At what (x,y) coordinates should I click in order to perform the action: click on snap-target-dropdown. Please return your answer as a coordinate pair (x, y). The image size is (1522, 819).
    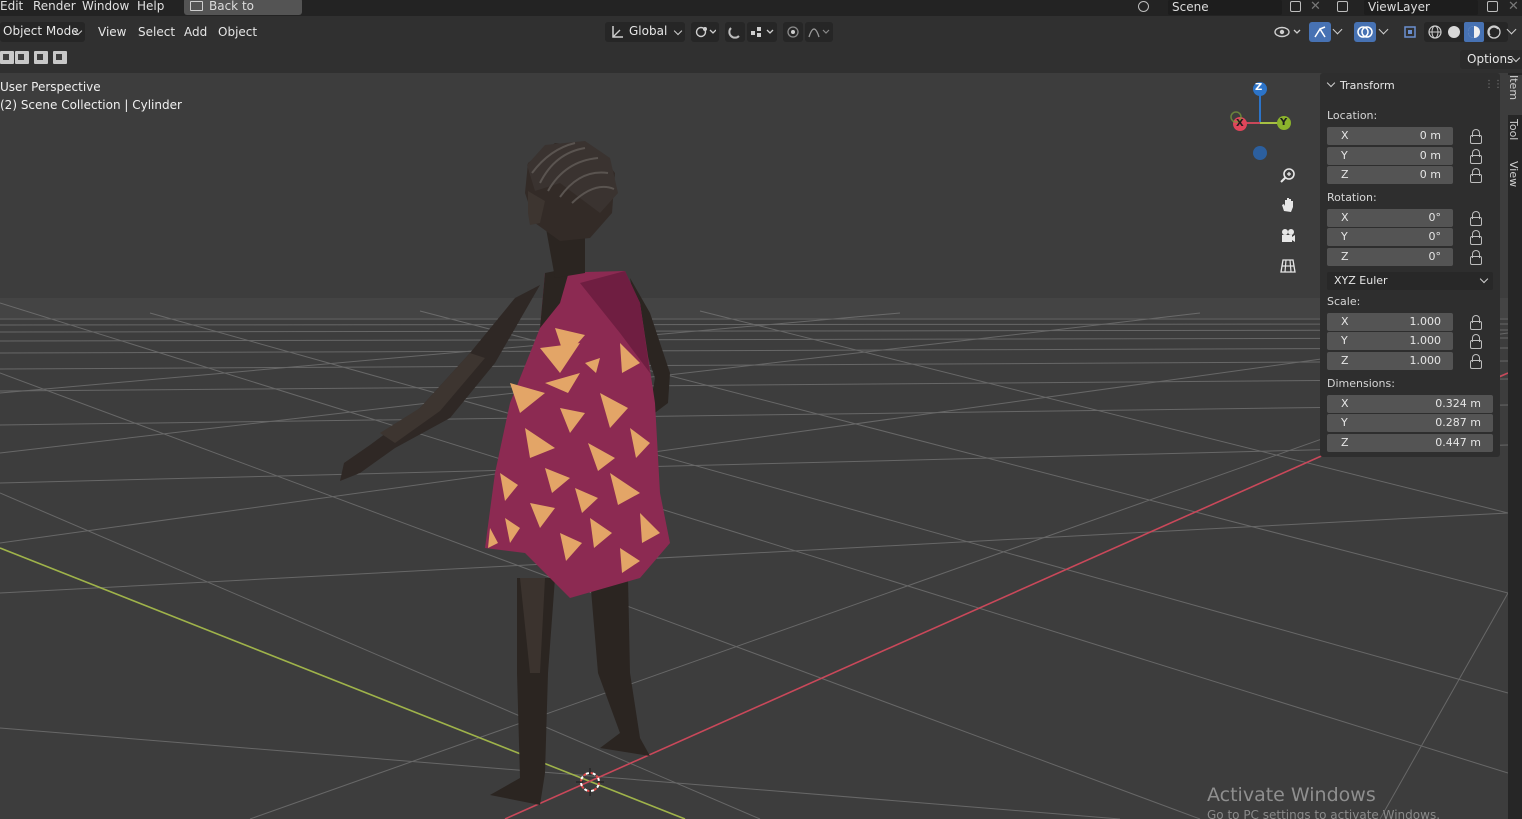
    Looking at the image, I should click on (762, 32).